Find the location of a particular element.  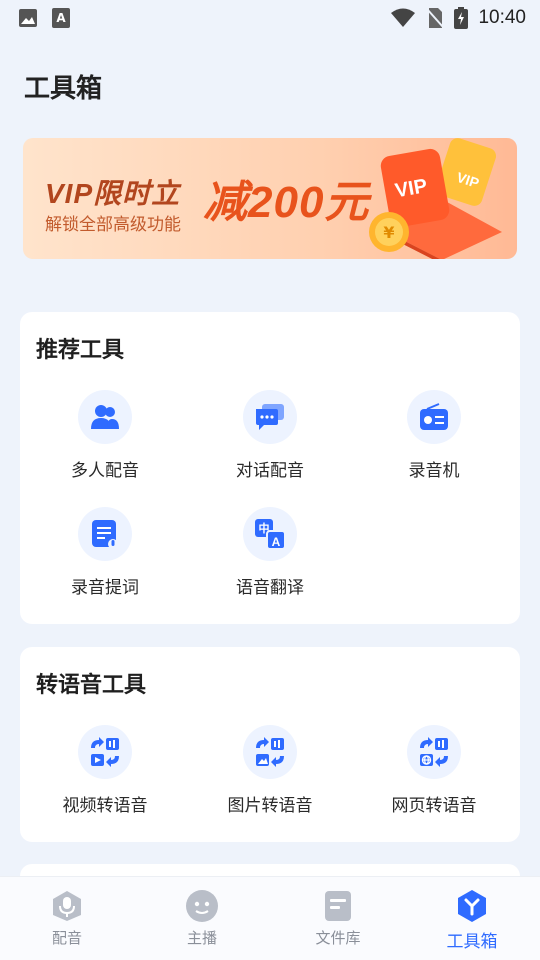

wifi-icon is located at coordinates (403, 17).